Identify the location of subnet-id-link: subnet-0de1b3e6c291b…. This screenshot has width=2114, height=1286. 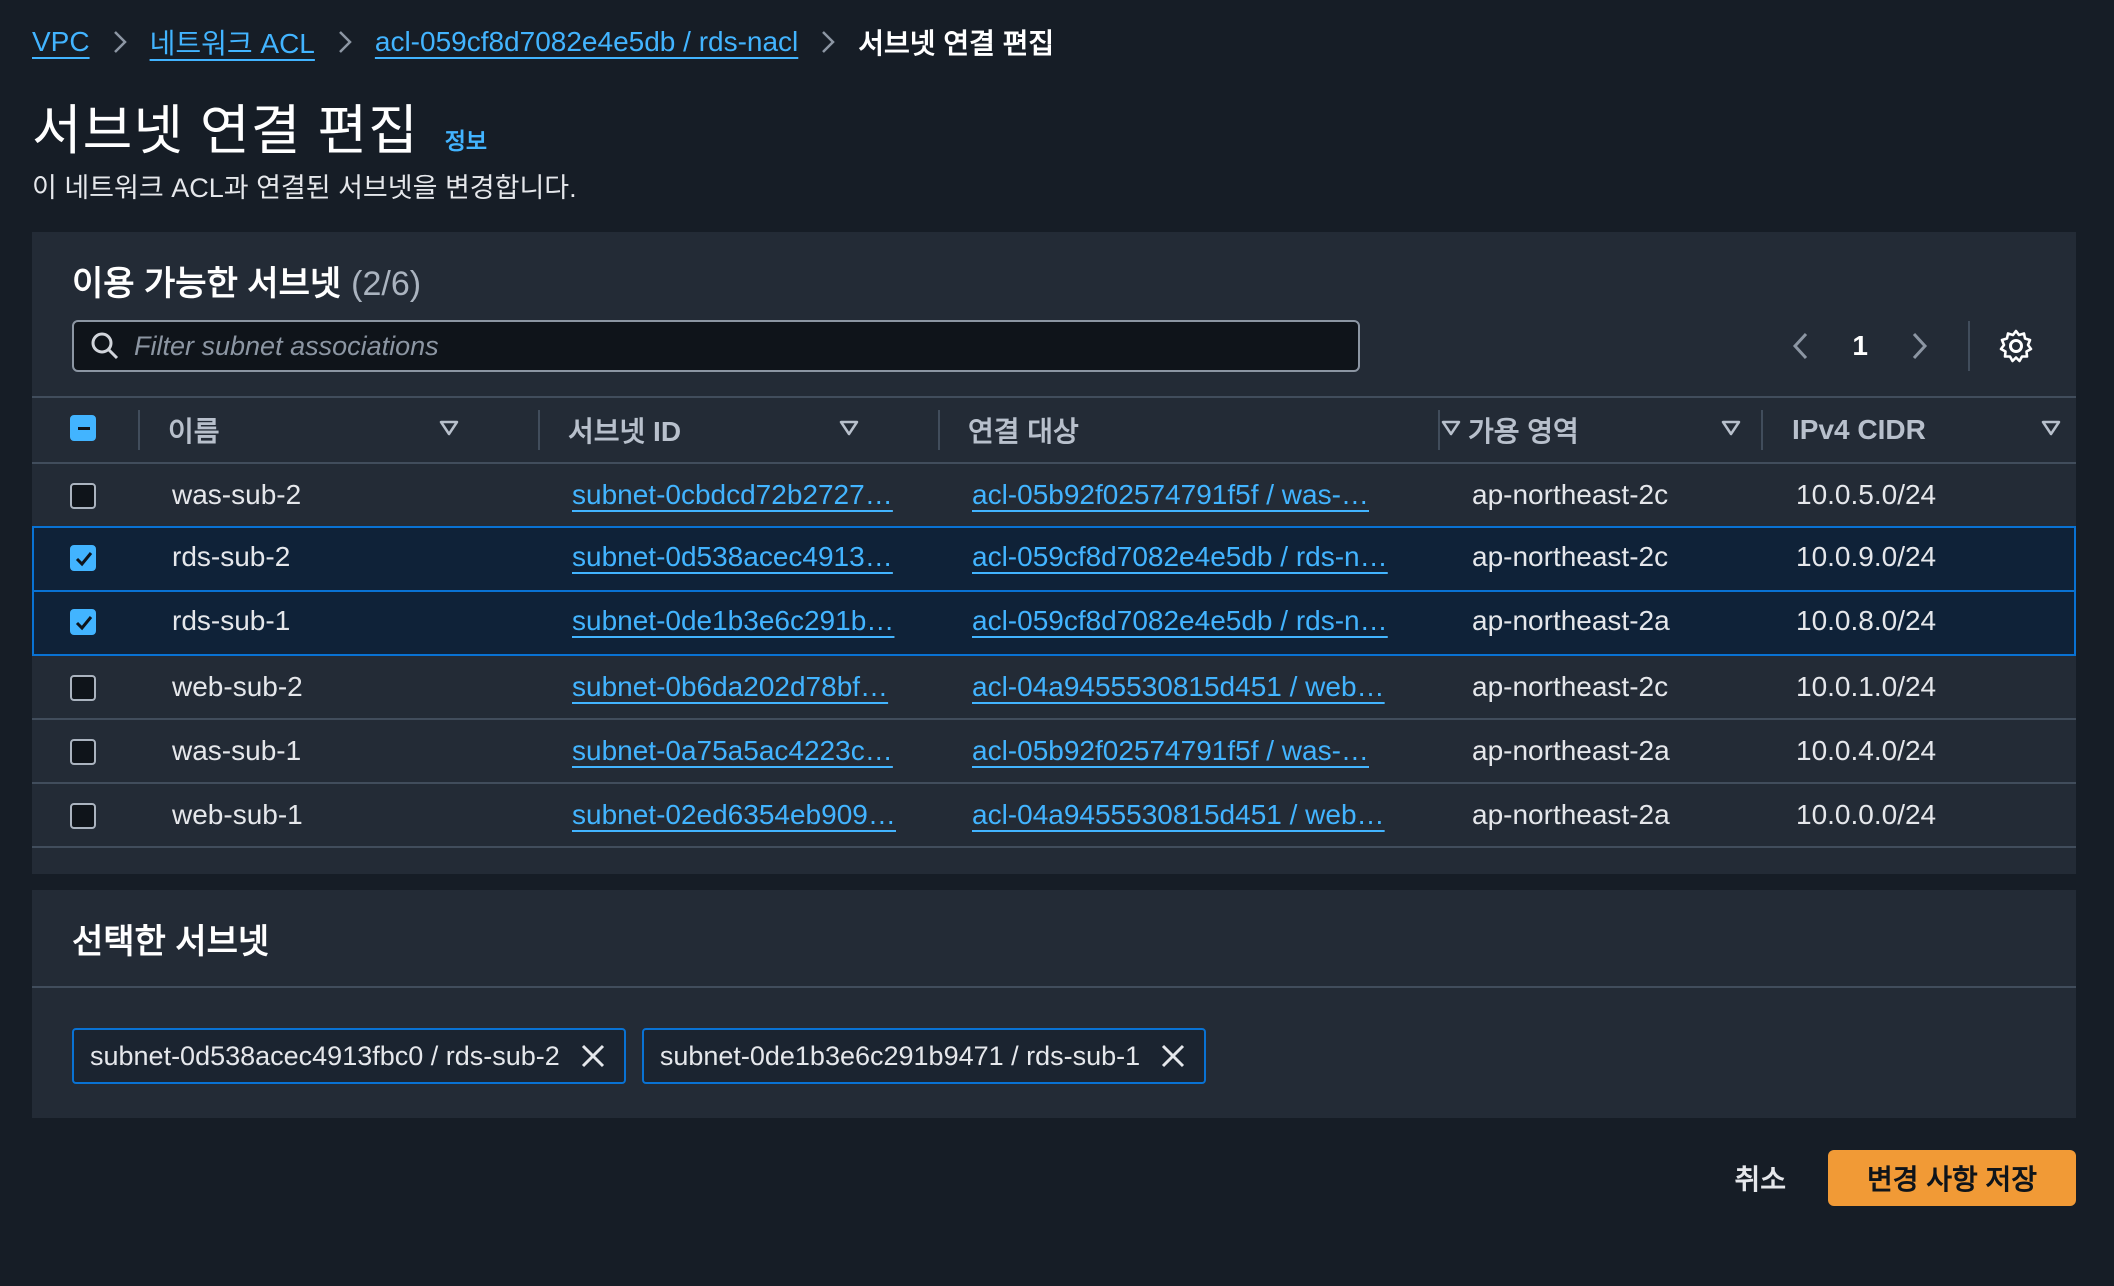
(733, 621).